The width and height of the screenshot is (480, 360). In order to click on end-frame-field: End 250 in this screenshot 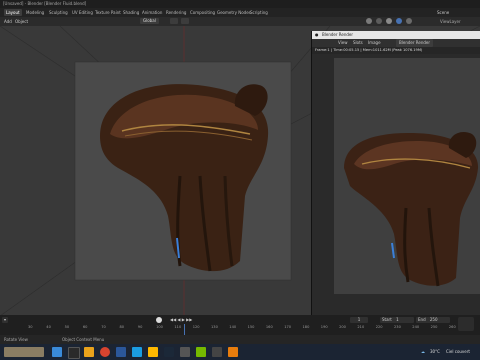, I will do `click(433, 320)`.